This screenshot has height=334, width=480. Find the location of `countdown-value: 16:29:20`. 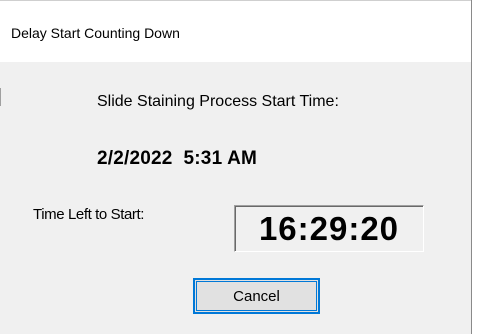

countdown-value: 16:29:20 is located at coordinates (329, 228).